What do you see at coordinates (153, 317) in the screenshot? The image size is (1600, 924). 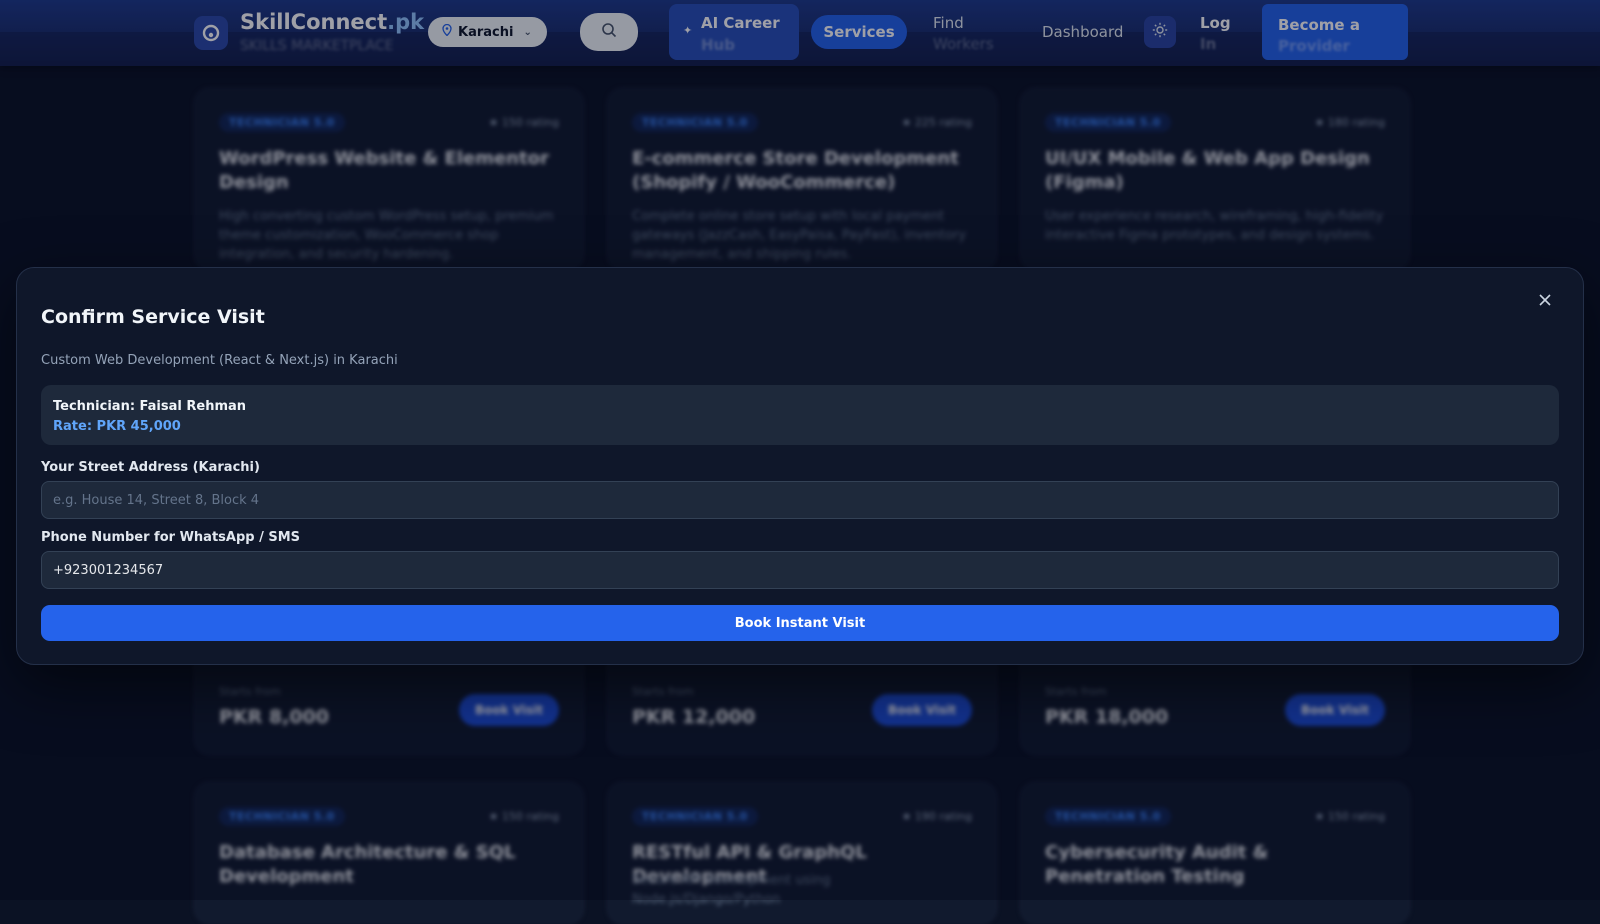 I see `modal-title: Confirm Service Visit` at bounding box center [153, 317].